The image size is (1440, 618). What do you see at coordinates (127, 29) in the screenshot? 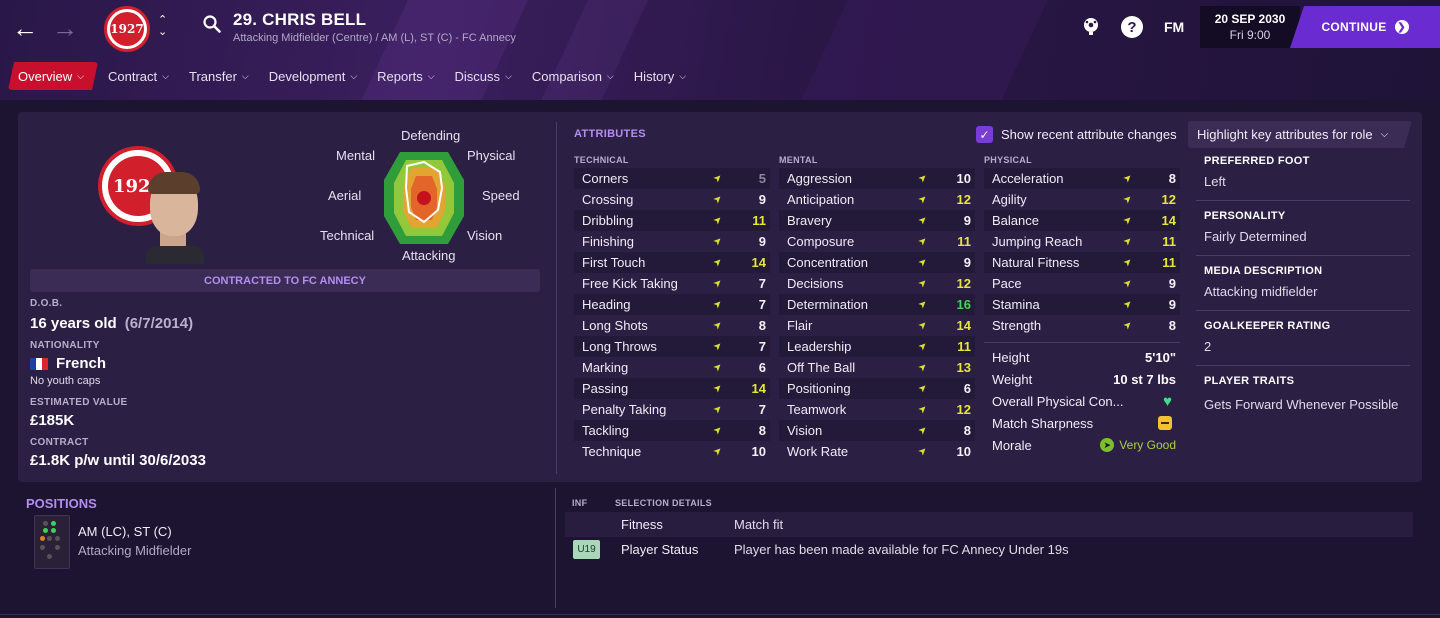
I see `club-badge-icon: 1927` at bounding box center [127, 29].